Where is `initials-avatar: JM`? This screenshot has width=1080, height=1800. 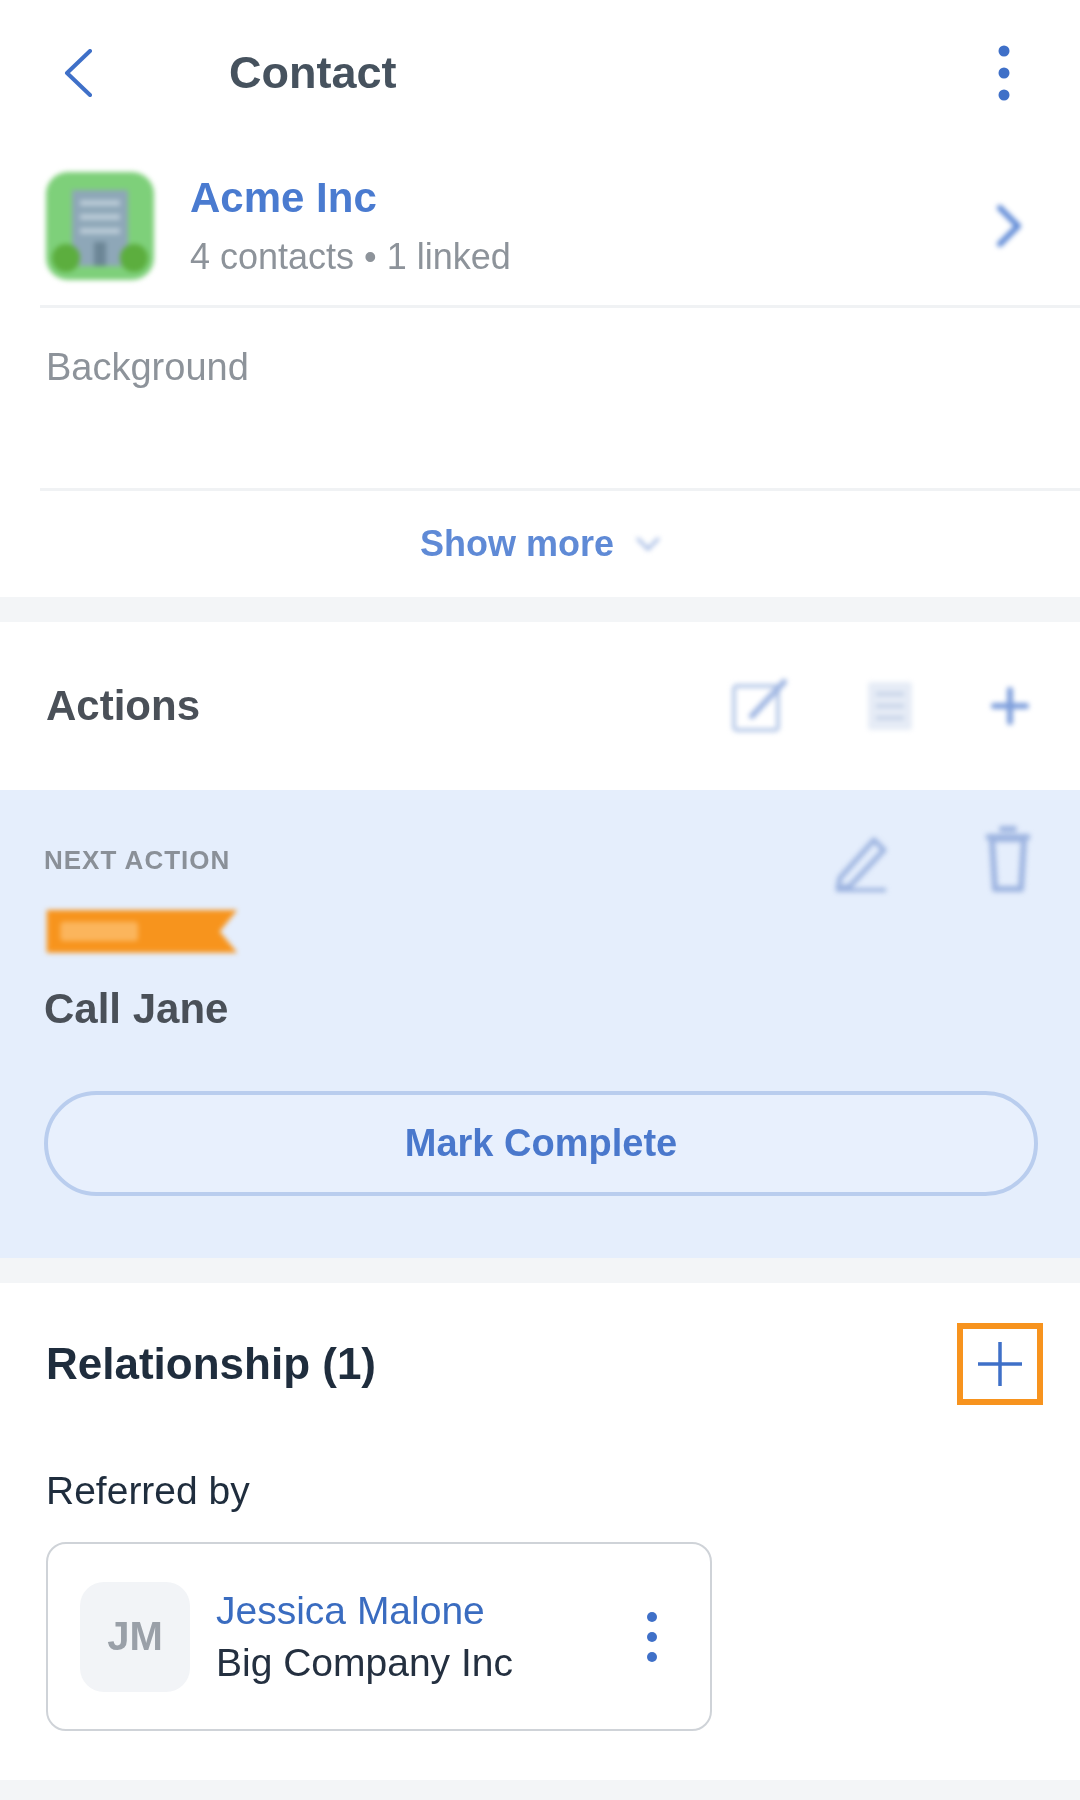
initials-avatar: JM is located at coordinates (135, 1636).